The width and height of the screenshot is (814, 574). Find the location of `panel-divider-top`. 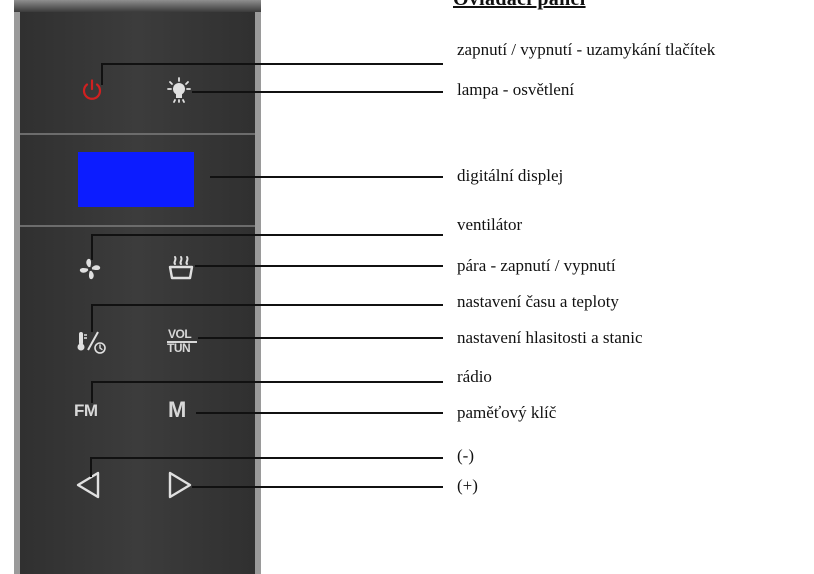

panel-divider-top is located at coordinates (137, 134).